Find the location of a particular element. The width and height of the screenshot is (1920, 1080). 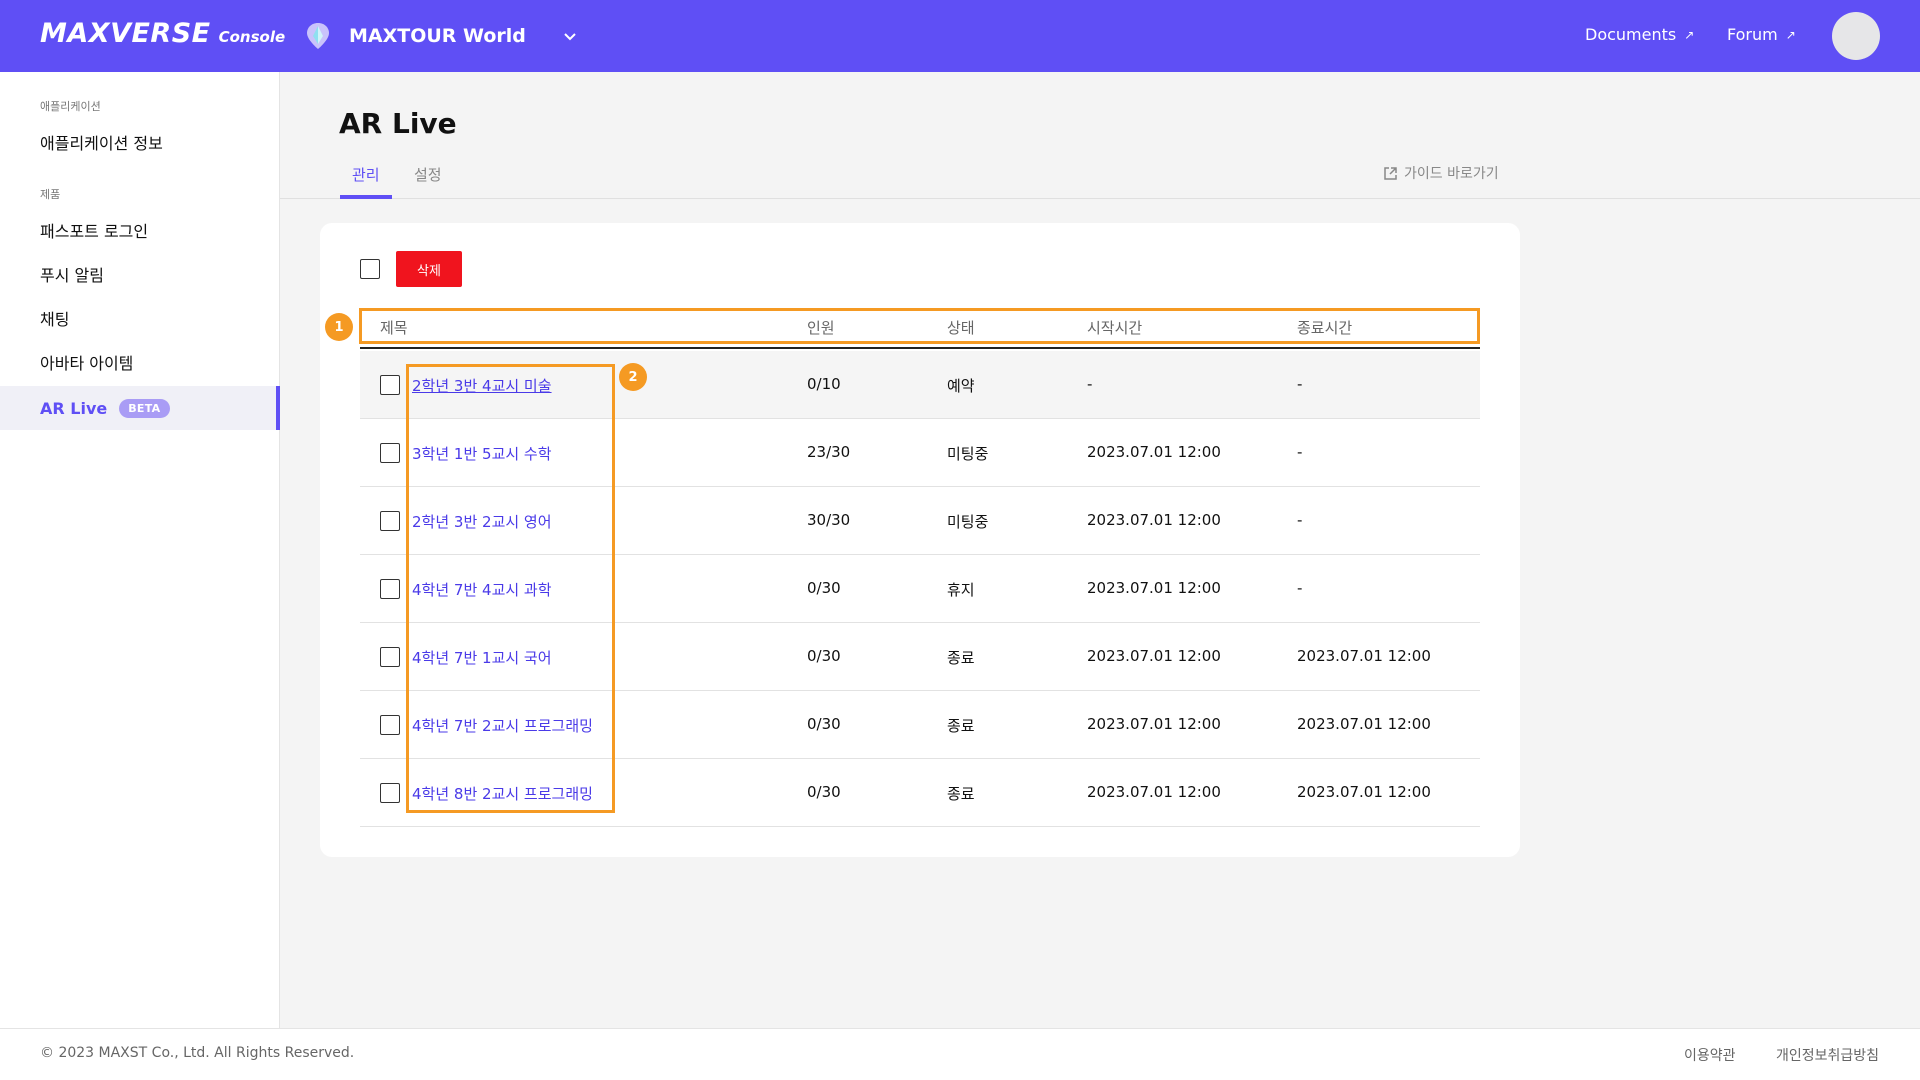

sidebar-item-ar-live: AR Live BETA is located at coordinates (140, 408).